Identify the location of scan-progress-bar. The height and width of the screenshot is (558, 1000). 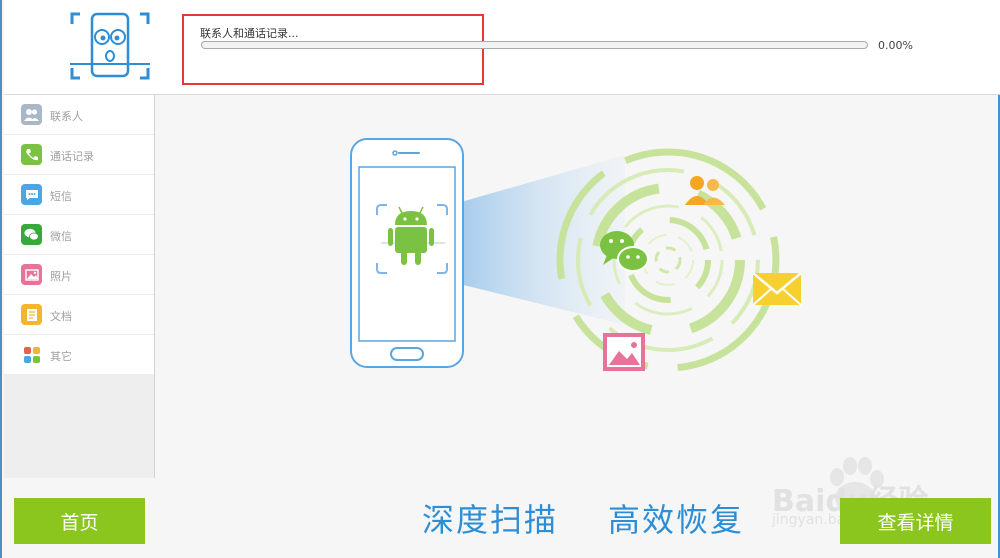
(534, 45).